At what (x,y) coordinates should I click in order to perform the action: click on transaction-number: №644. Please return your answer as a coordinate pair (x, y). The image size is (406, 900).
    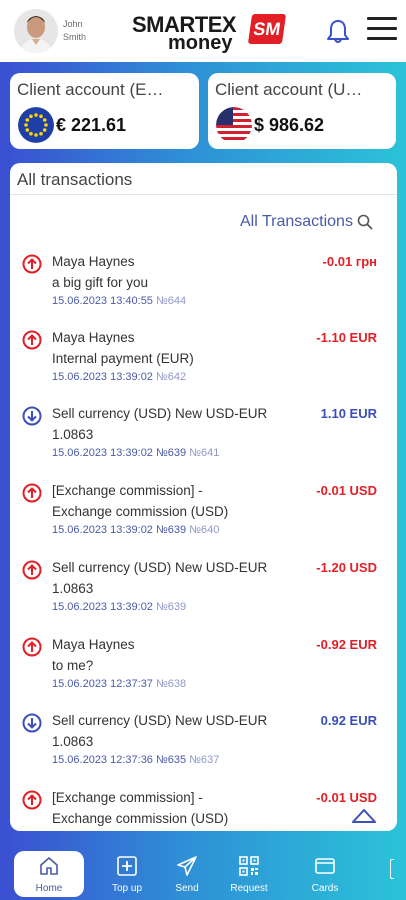
    Looking at the image, I should click on (171, 301).